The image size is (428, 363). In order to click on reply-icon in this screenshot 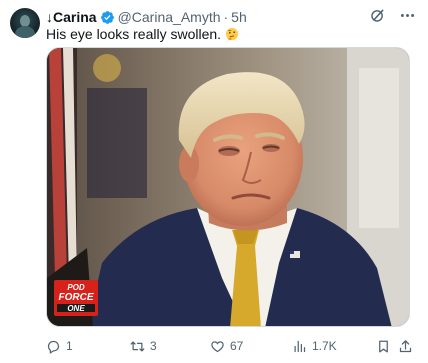, I will do `click(53, 347)`.